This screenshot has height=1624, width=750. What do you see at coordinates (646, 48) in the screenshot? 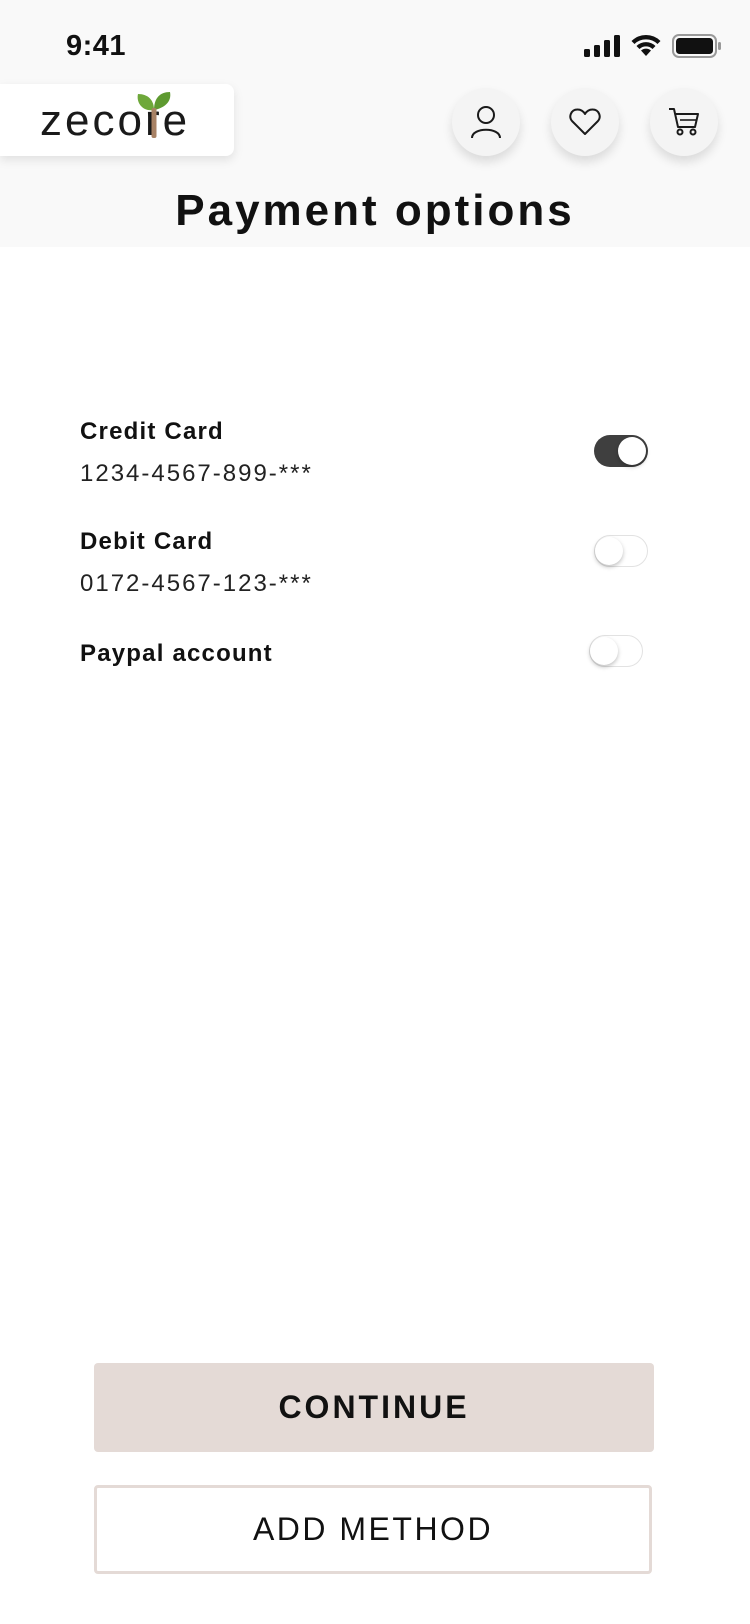
I see `wifi-icon` at bounding box center [646, 48].